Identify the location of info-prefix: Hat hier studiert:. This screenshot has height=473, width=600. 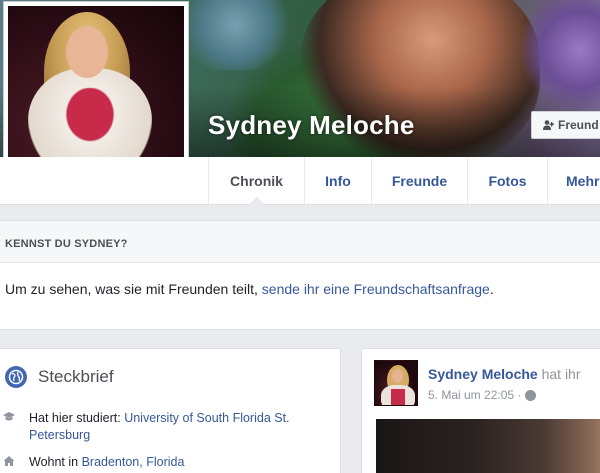
(77, 418).